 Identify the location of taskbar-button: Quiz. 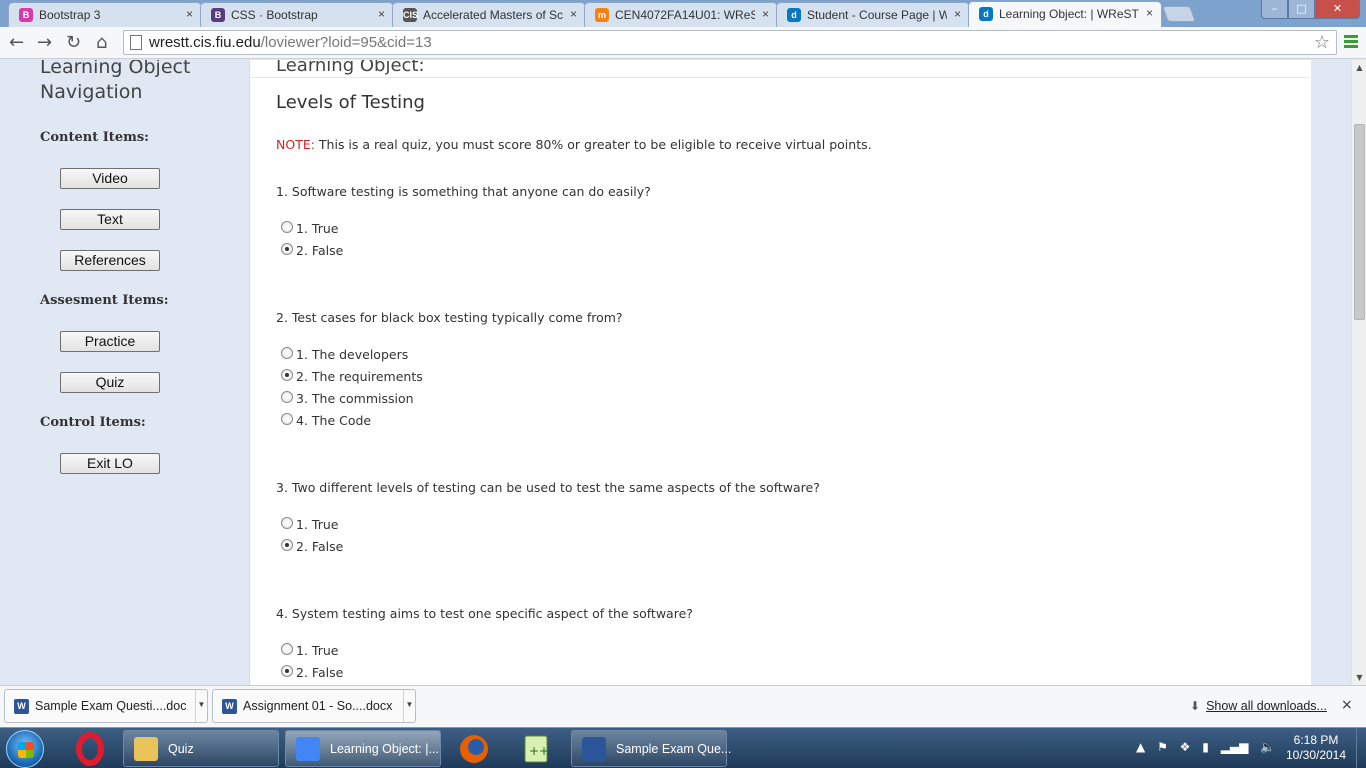
(201, 748).